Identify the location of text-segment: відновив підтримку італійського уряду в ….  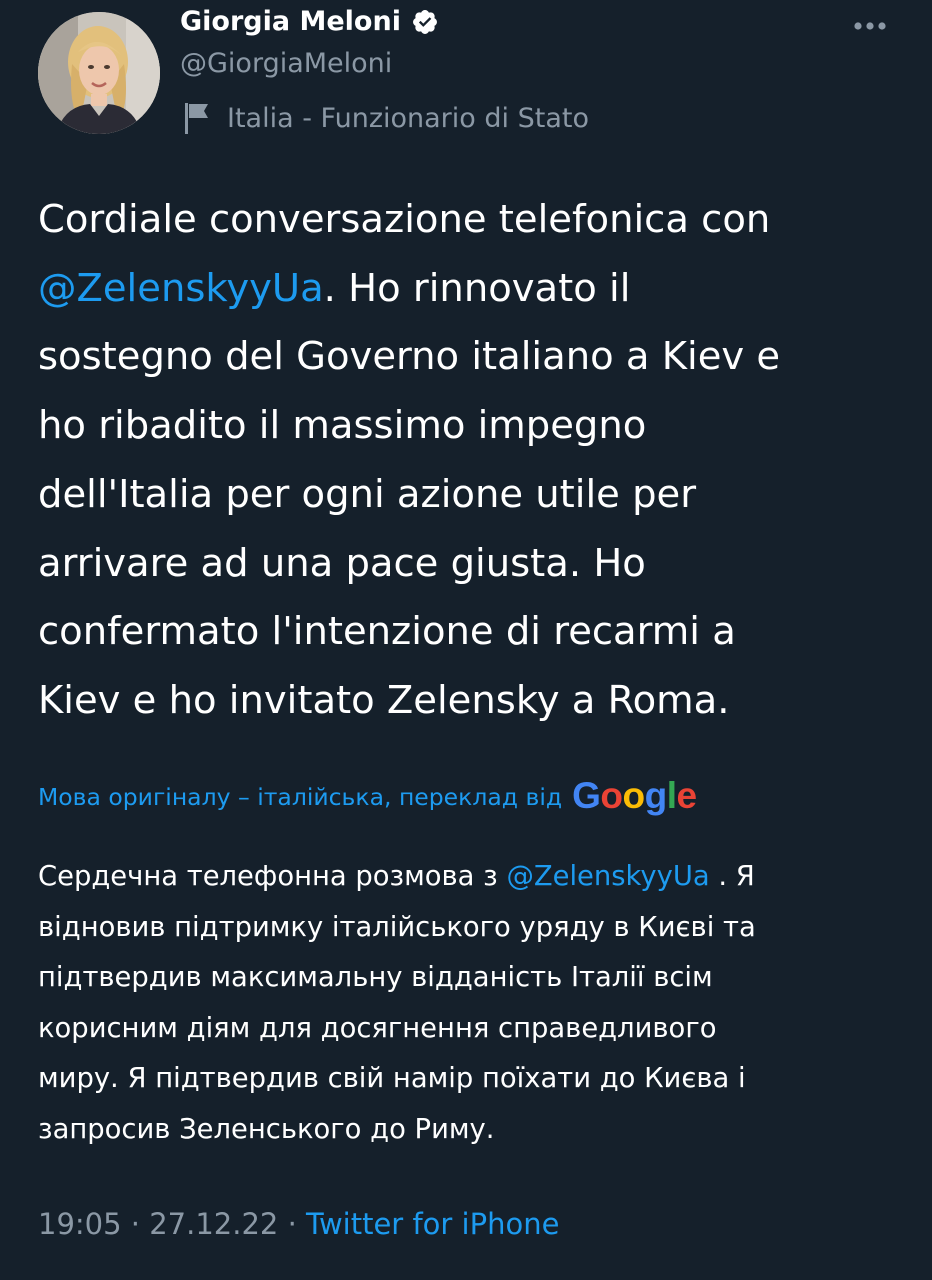
(397, 927).